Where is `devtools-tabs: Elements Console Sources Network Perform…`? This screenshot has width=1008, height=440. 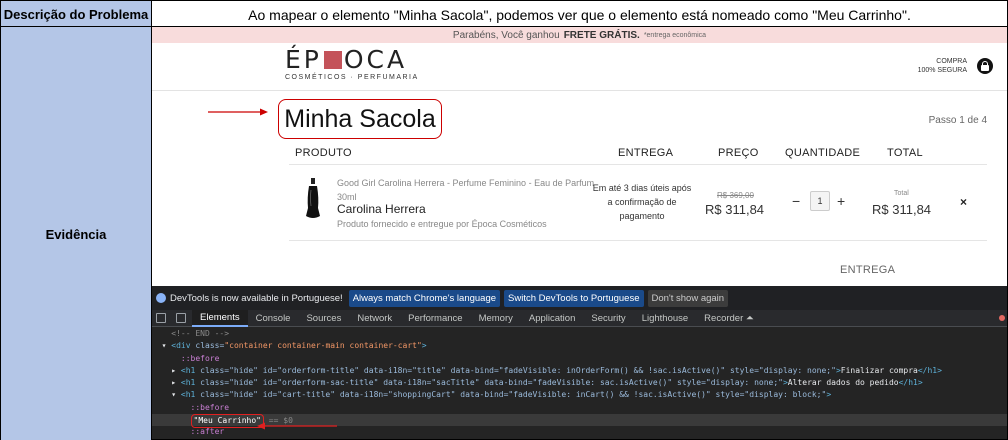
devtools-tabs: Elements Console Sources Network Perform… is located at coordinates (579, 318).